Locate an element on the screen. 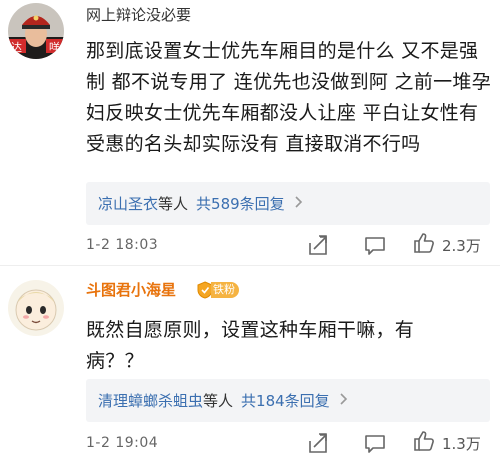 This screenshot has height=465, width=500. like-count: 2.3万 is located at coordinates (461, 245).